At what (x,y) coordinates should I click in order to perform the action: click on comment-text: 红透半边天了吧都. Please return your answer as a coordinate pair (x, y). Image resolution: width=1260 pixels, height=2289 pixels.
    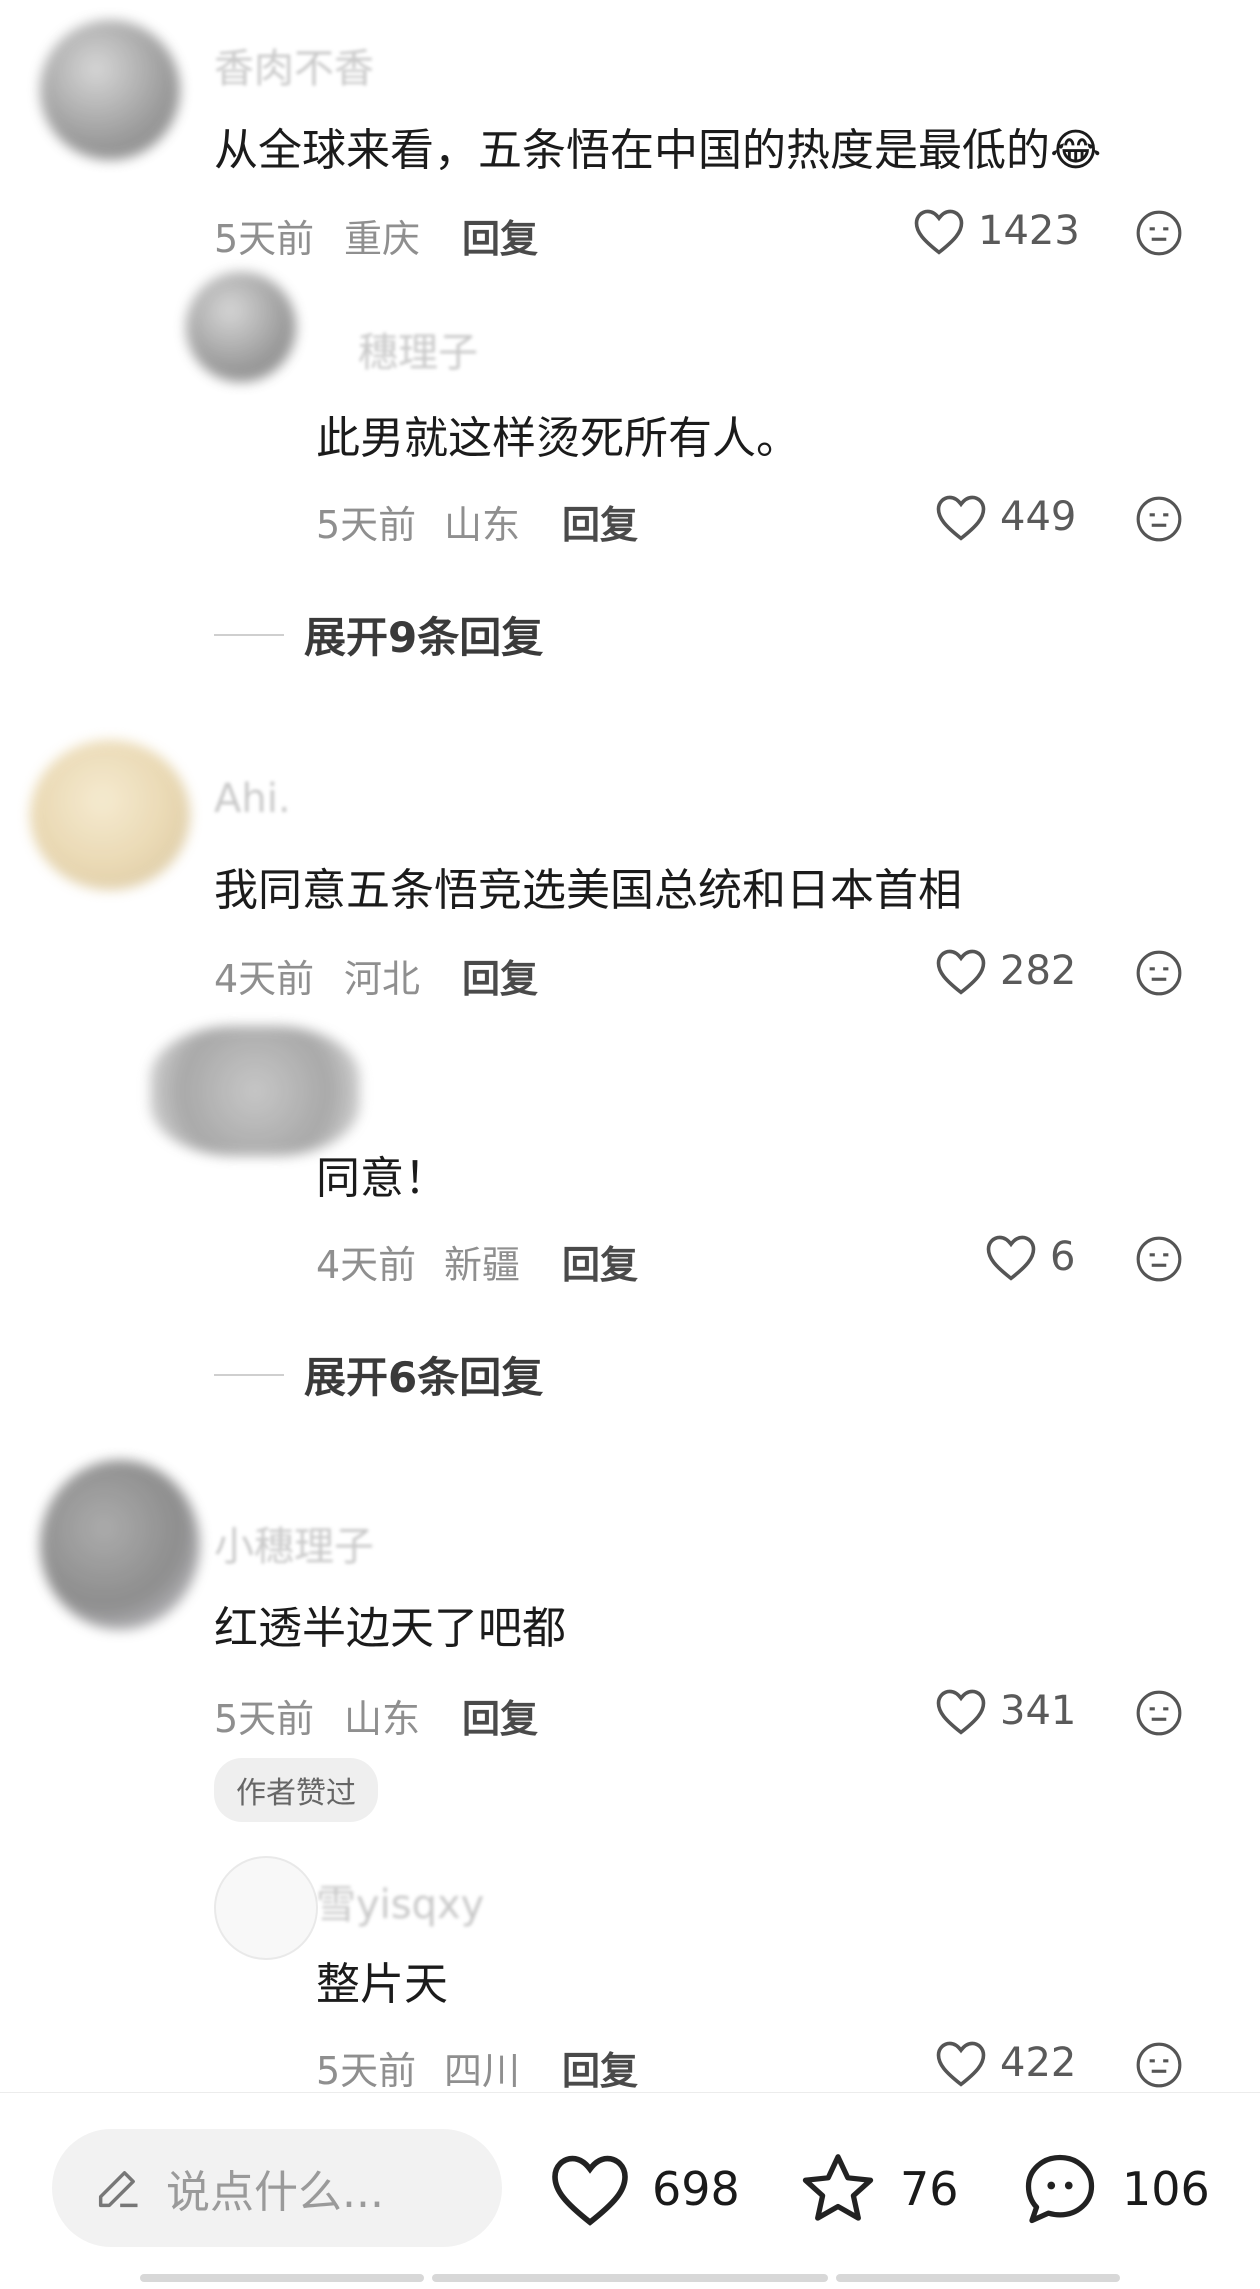
    Looking at the image, I should click on (390, 1628).